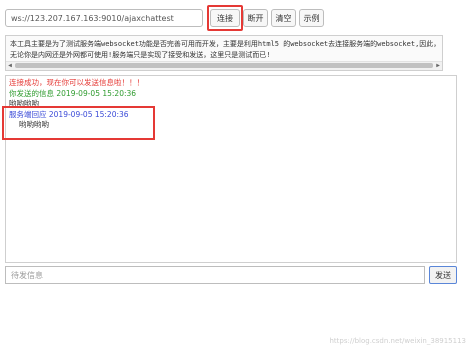 This screenshot has width=474, height=348. I want to click on disconnect-button: 断开, so click(255, 18).